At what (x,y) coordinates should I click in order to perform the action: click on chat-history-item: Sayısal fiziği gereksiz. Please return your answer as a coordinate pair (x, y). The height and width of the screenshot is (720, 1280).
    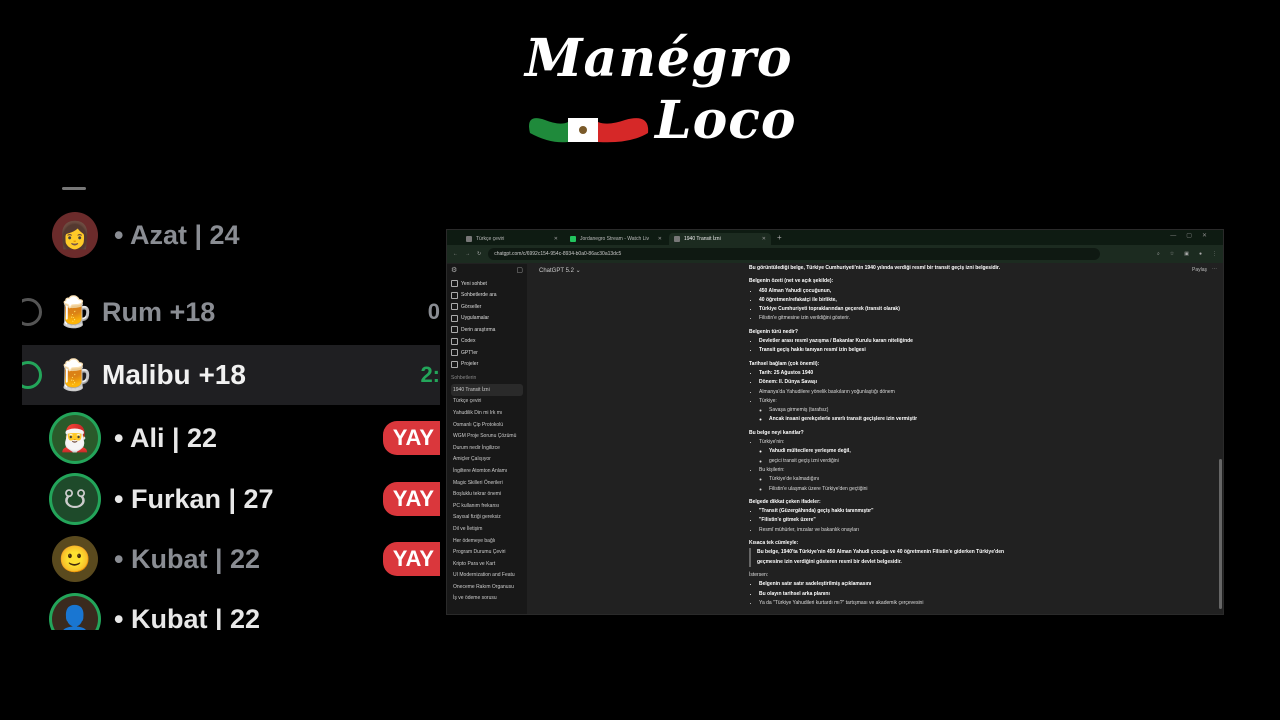
    Looking at the image, I should click on (487, 518).